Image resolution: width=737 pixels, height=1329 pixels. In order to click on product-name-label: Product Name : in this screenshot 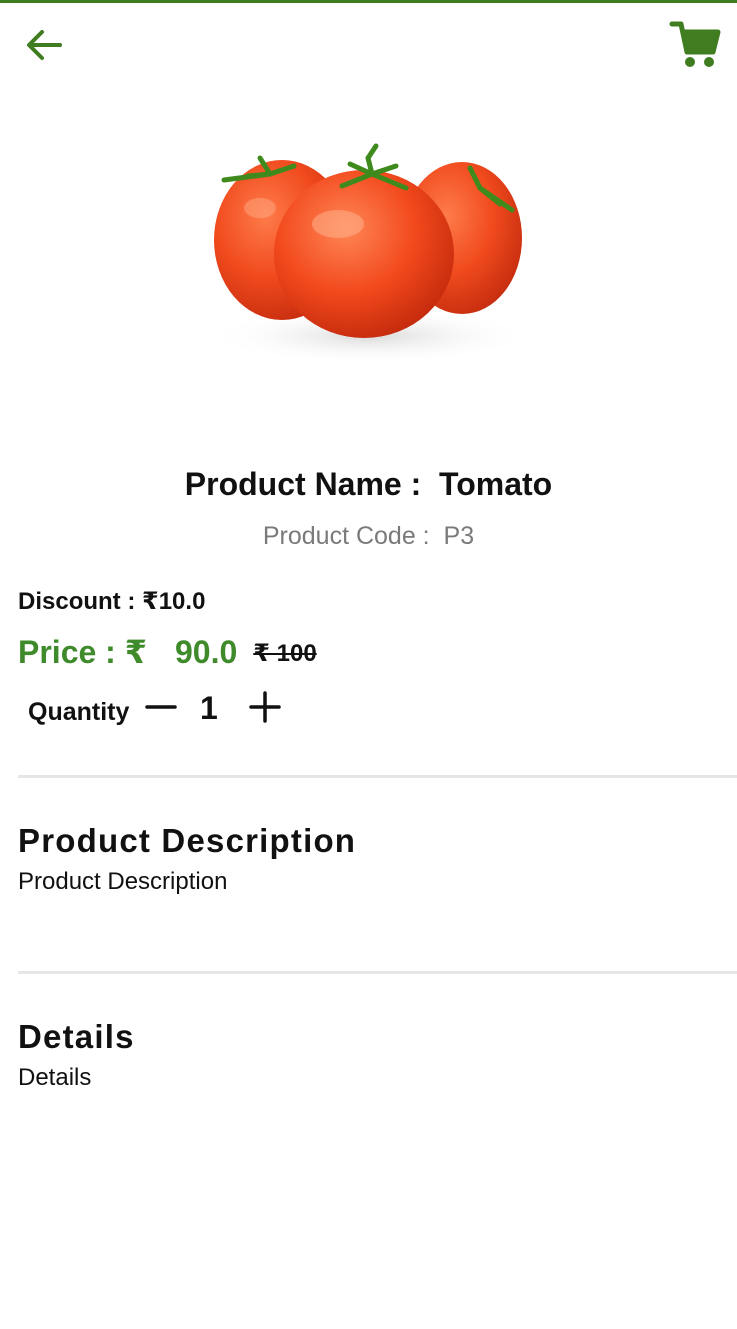, I will do `click(303, 484)`.